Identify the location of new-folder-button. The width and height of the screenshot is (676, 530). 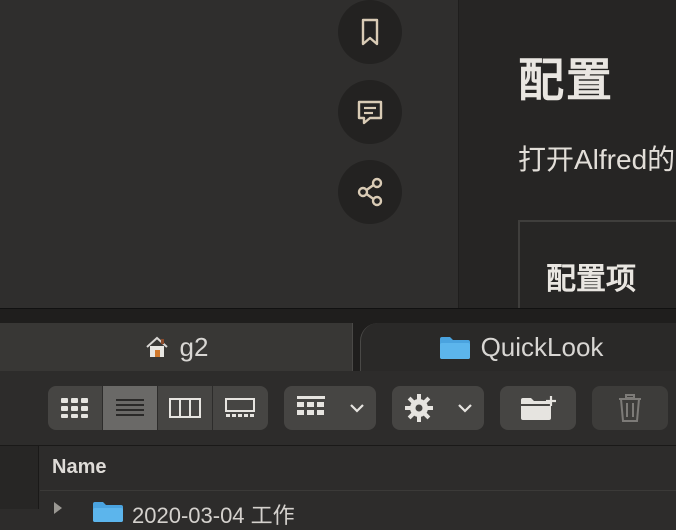
(538, 408).